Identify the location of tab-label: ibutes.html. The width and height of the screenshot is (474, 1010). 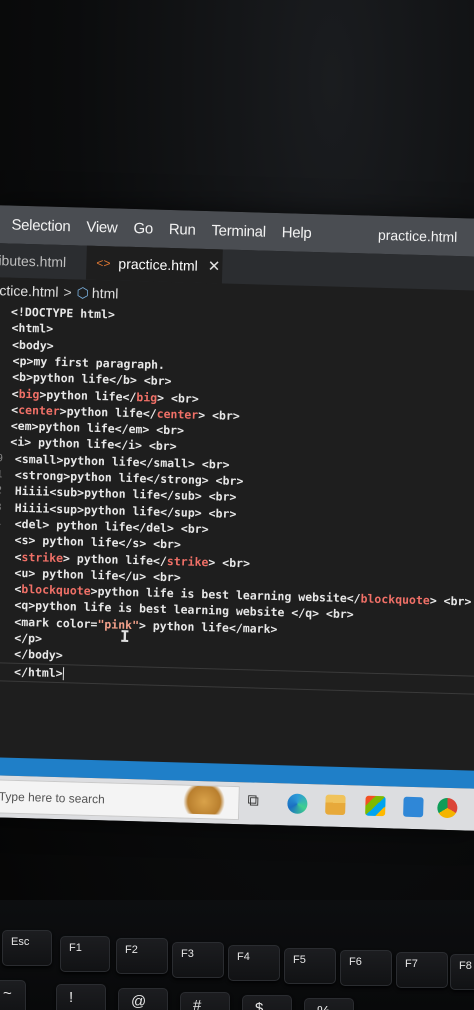
(33, 261).